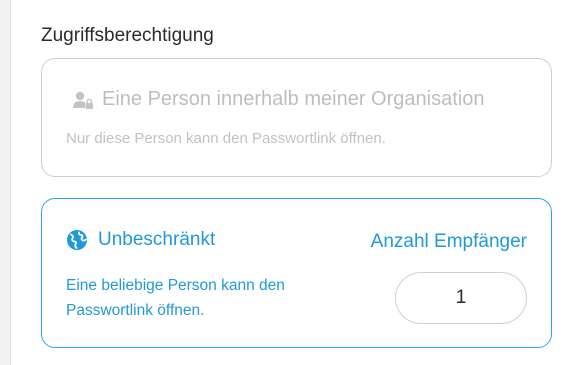 This screenshot has height=365, width=573. What do you see at coordinates (77, 240) in the screenshot?
I see `globe-icon` at bounding box center [77, 240].